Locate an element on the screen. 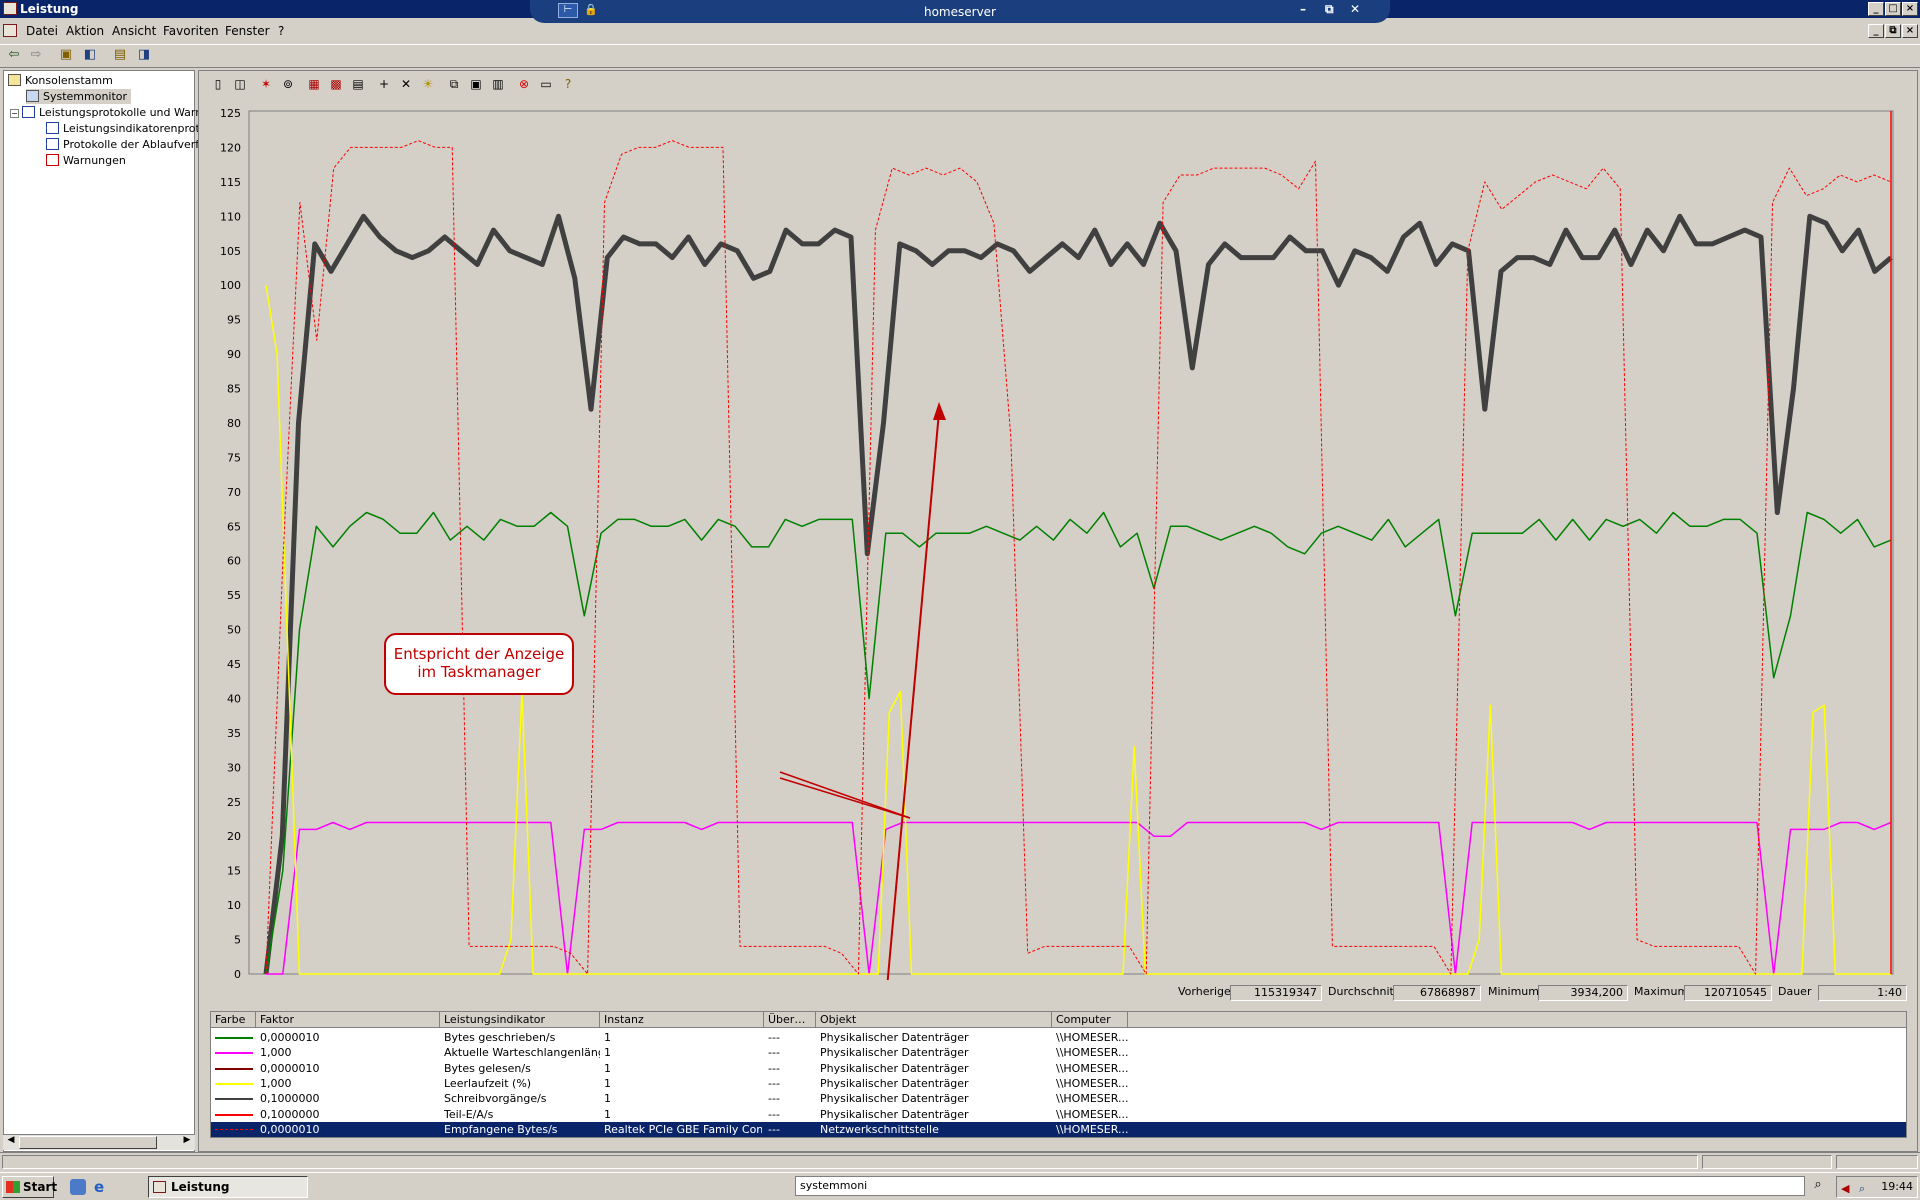 This screenshot has height=1200, width=1920. y-tick-label: 35 is located at coordinates (234, 733).